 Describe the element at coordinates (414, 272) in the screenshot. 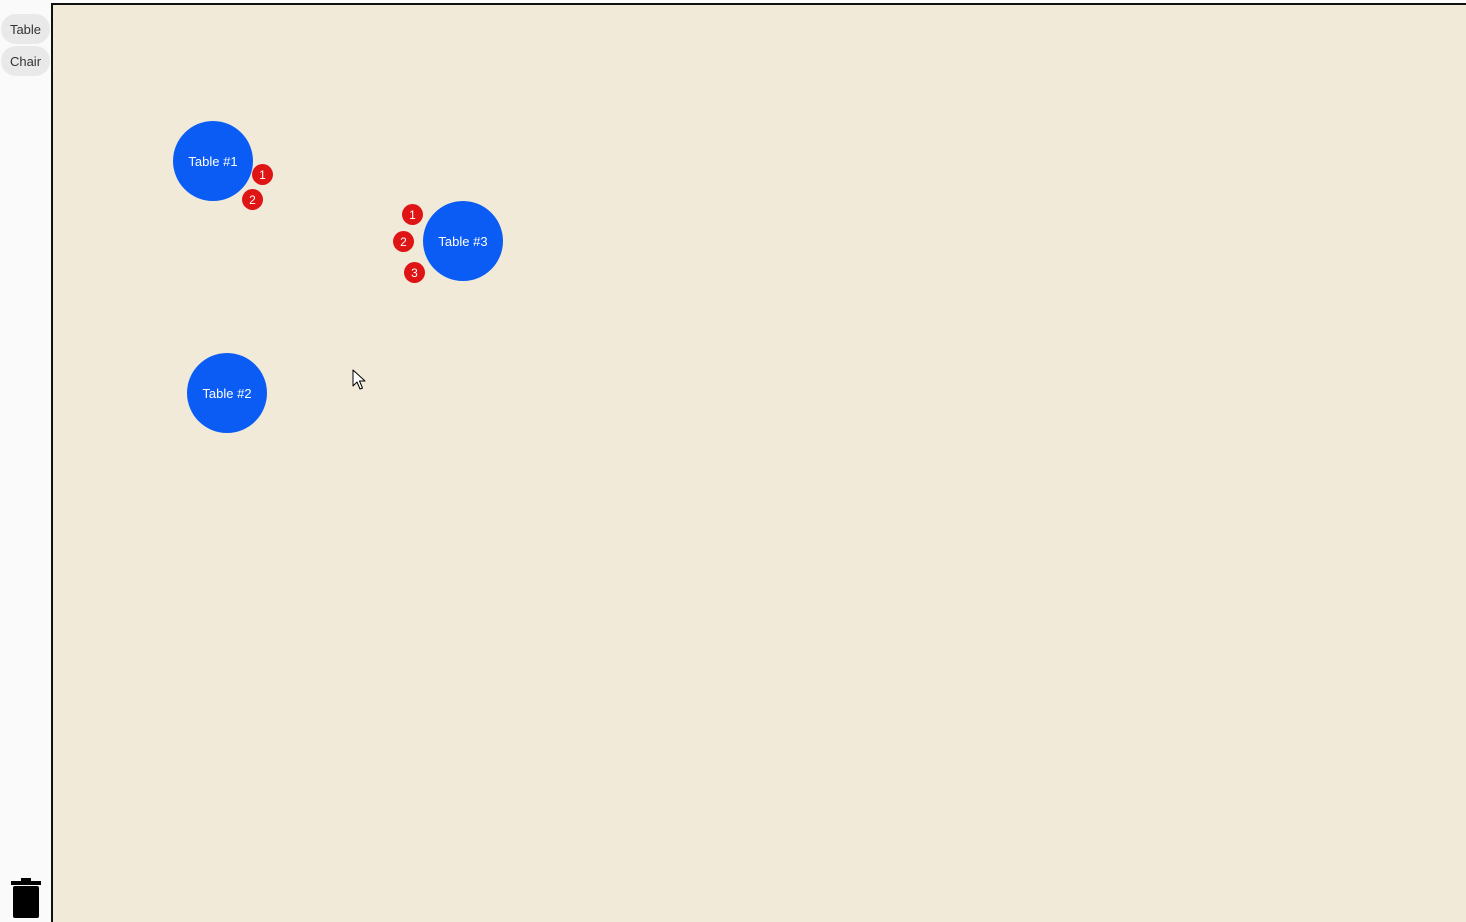

I see `table-3-chair-3: 3` at that location.